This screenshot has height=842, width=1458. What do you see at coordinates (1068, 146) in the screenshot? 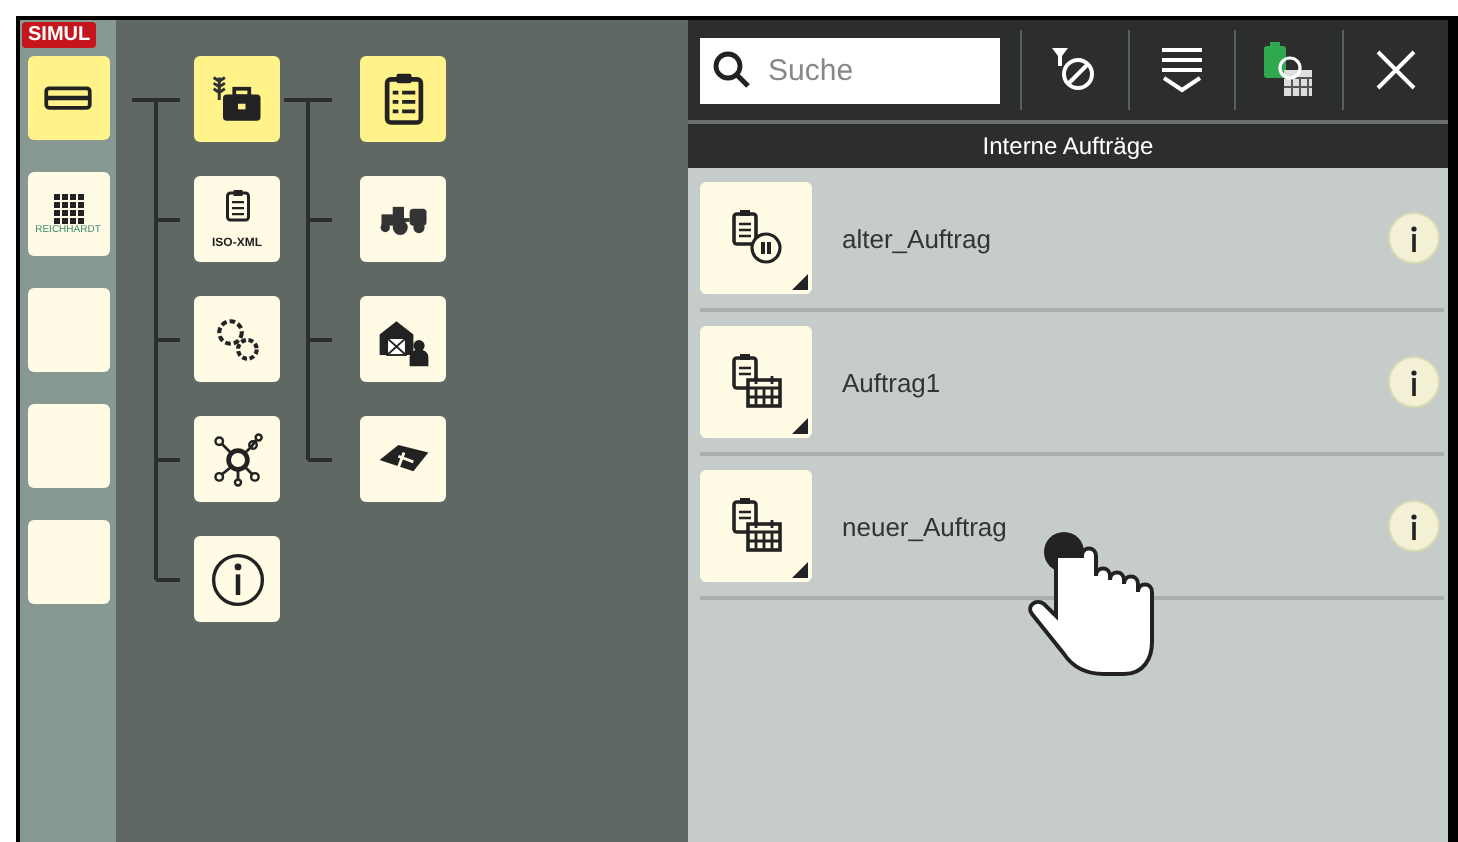
I see `list-title: Interne Aufträge` at bounding box center [1068, 146].